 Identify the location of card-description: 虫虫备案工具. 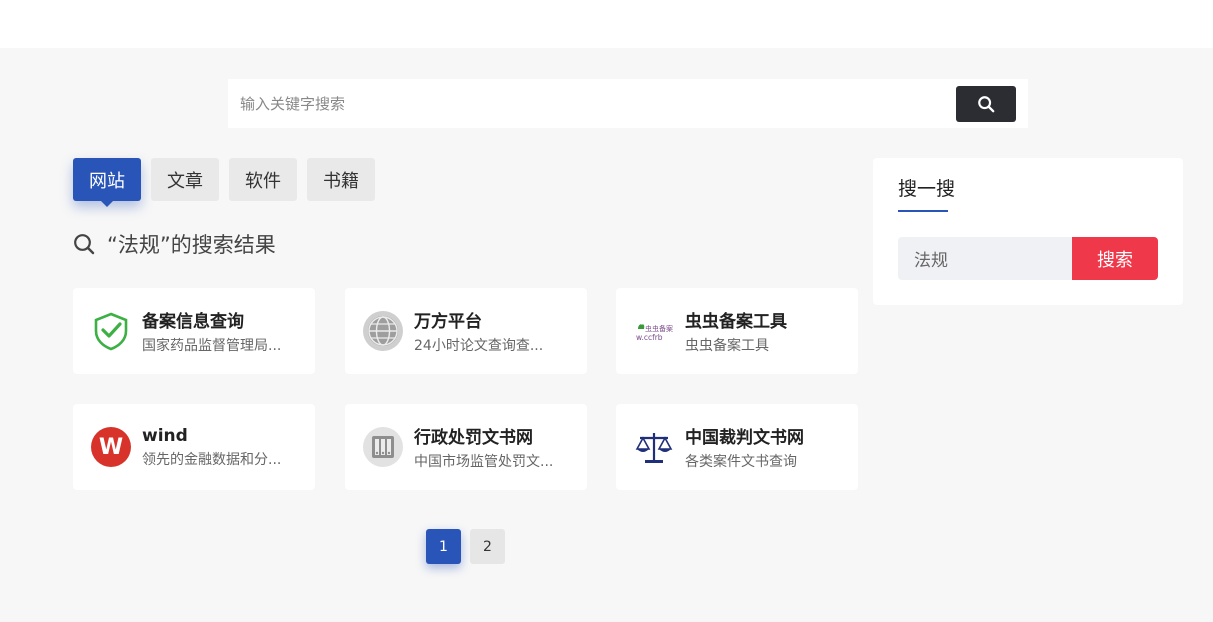
(727, 346).